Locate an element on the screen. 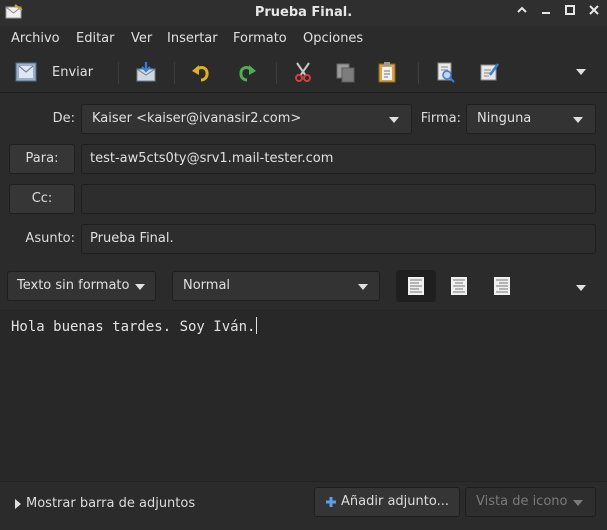  send-icon is located at coordinates (26, 72).